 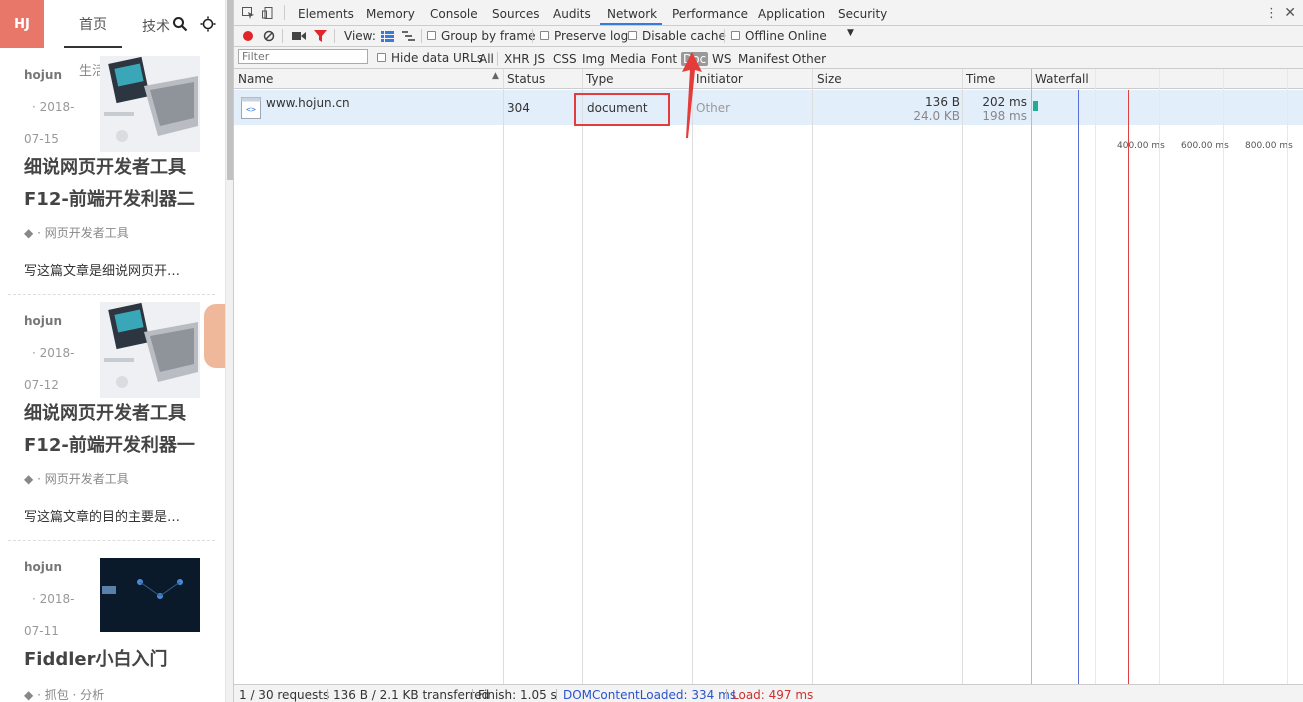 I want to click on tab-performance: Performance, so click(x=710, y=14).